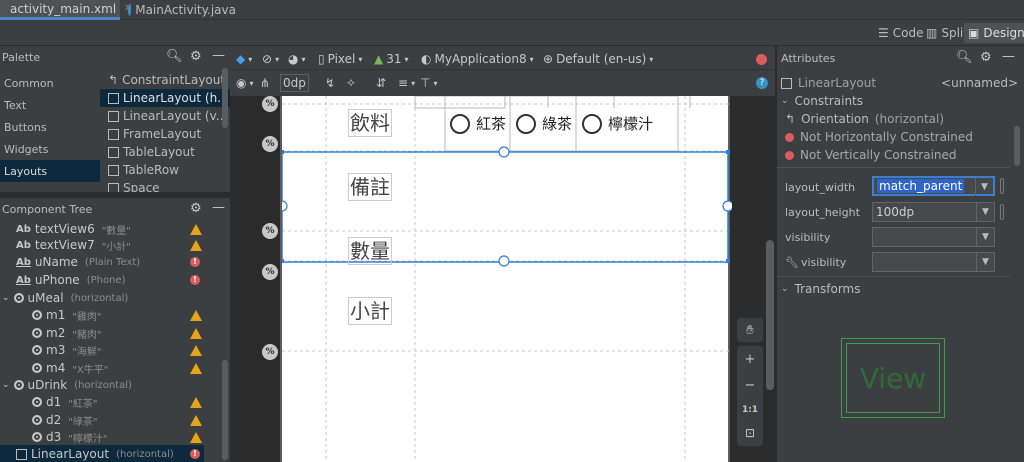 The height and width of the screenshot is (462, 1024). Describe the element at coordinates (73, 245) in the screenshot. I see `tree-node: Ab textView7 "小計"` at that location.